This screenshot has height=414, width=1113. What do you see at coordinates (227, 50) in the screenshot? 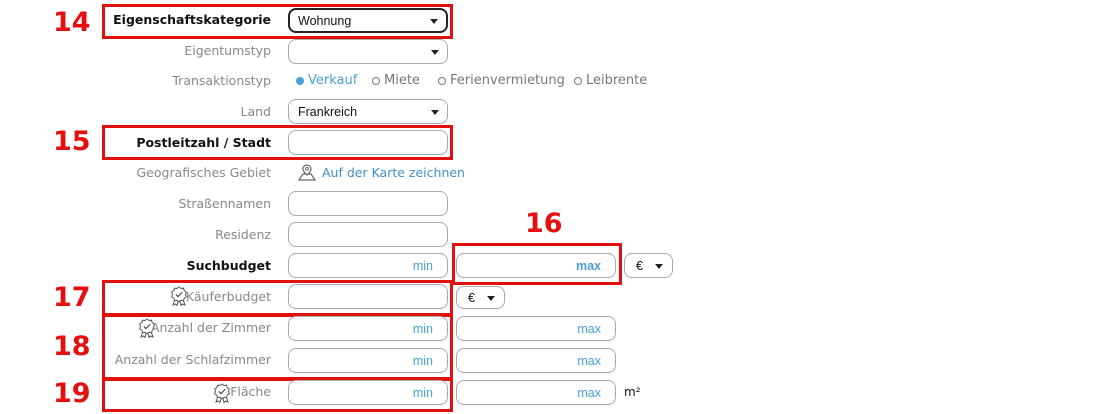
I see `ownership-type-label: Eigentumstyp` at bounding box center [227, 50].